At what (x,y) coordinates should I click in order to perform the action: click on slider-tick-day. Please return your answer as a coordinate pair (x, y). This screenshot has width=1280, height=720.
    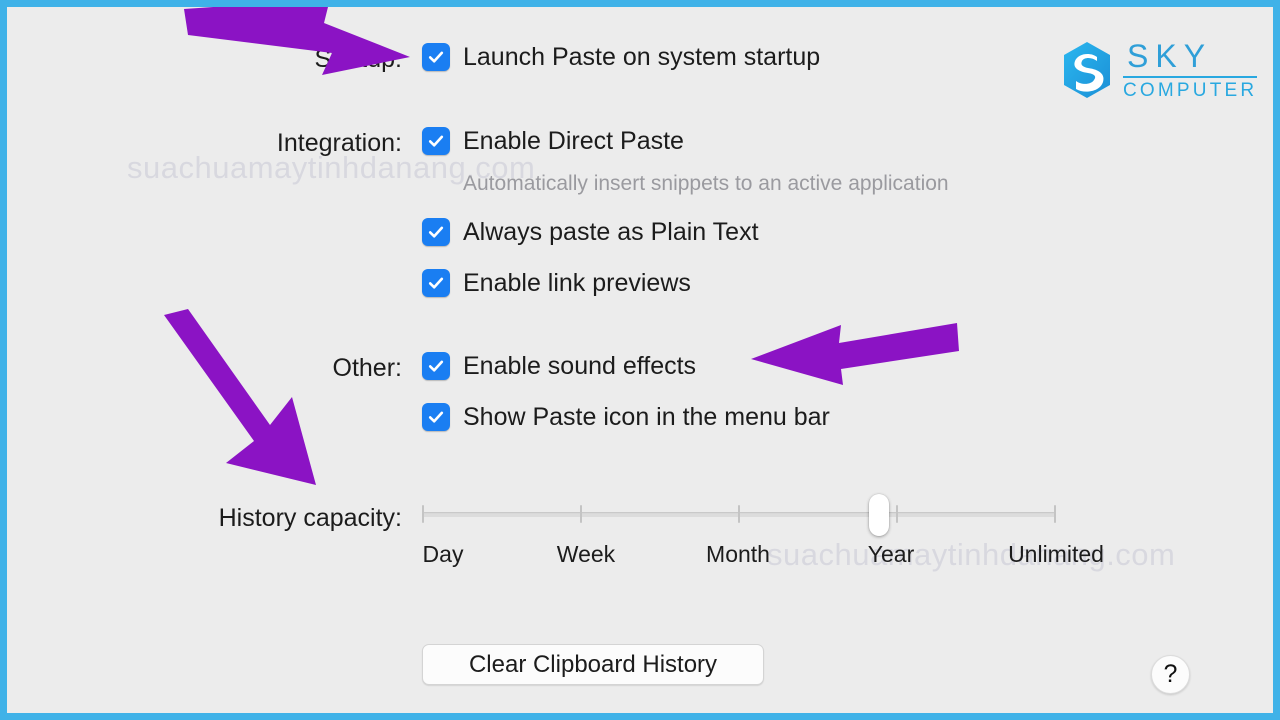
    Looking at the image, I should click on (423, 514).